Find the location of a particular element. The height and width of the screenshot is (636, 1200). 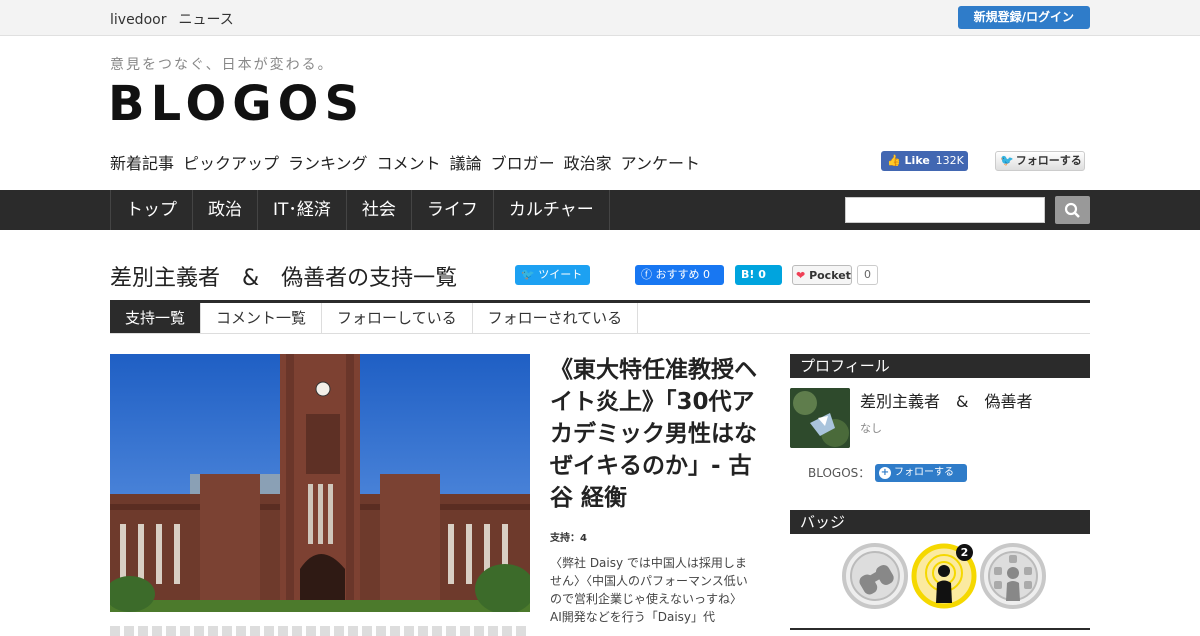

badge-heading: バッジ is located at coordinates (940, 522).